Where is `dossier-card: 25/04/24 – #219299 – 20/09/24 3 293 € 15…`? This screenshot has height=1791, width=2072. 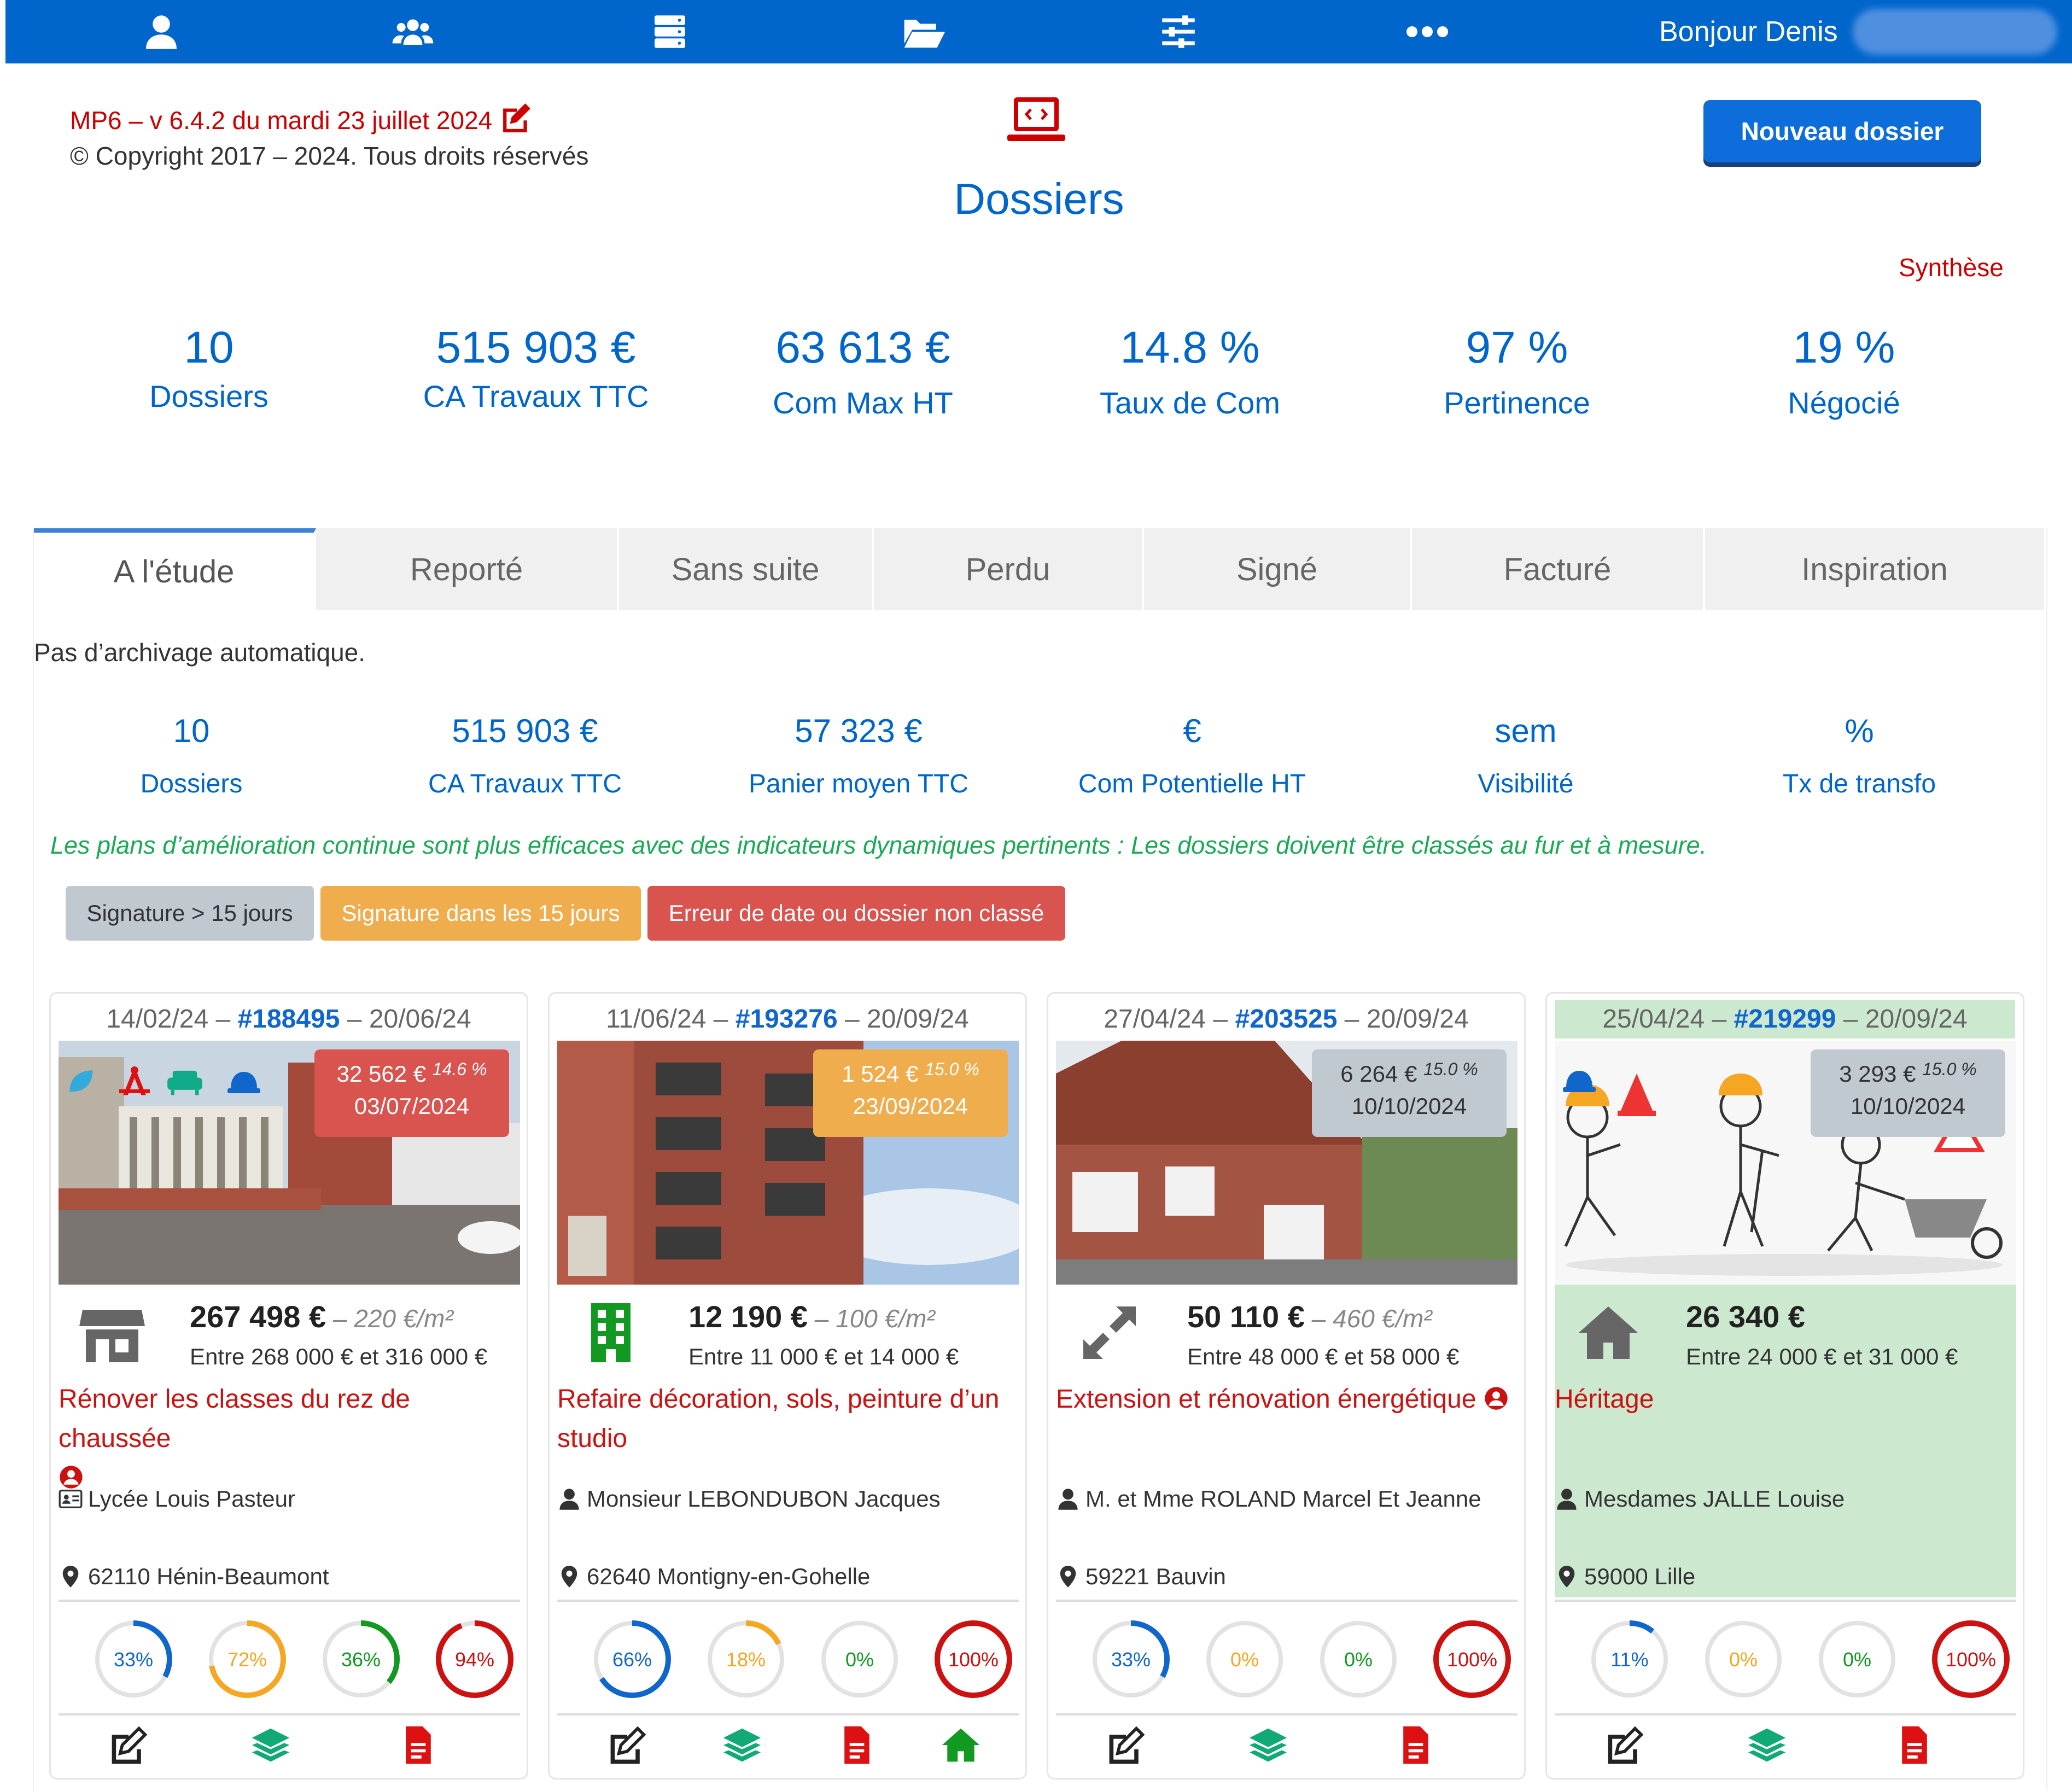 dossier-card: 25/04/24 – #219299 – 20/09/24 3 293 € 15… is located at coordinates (1785, 1386).